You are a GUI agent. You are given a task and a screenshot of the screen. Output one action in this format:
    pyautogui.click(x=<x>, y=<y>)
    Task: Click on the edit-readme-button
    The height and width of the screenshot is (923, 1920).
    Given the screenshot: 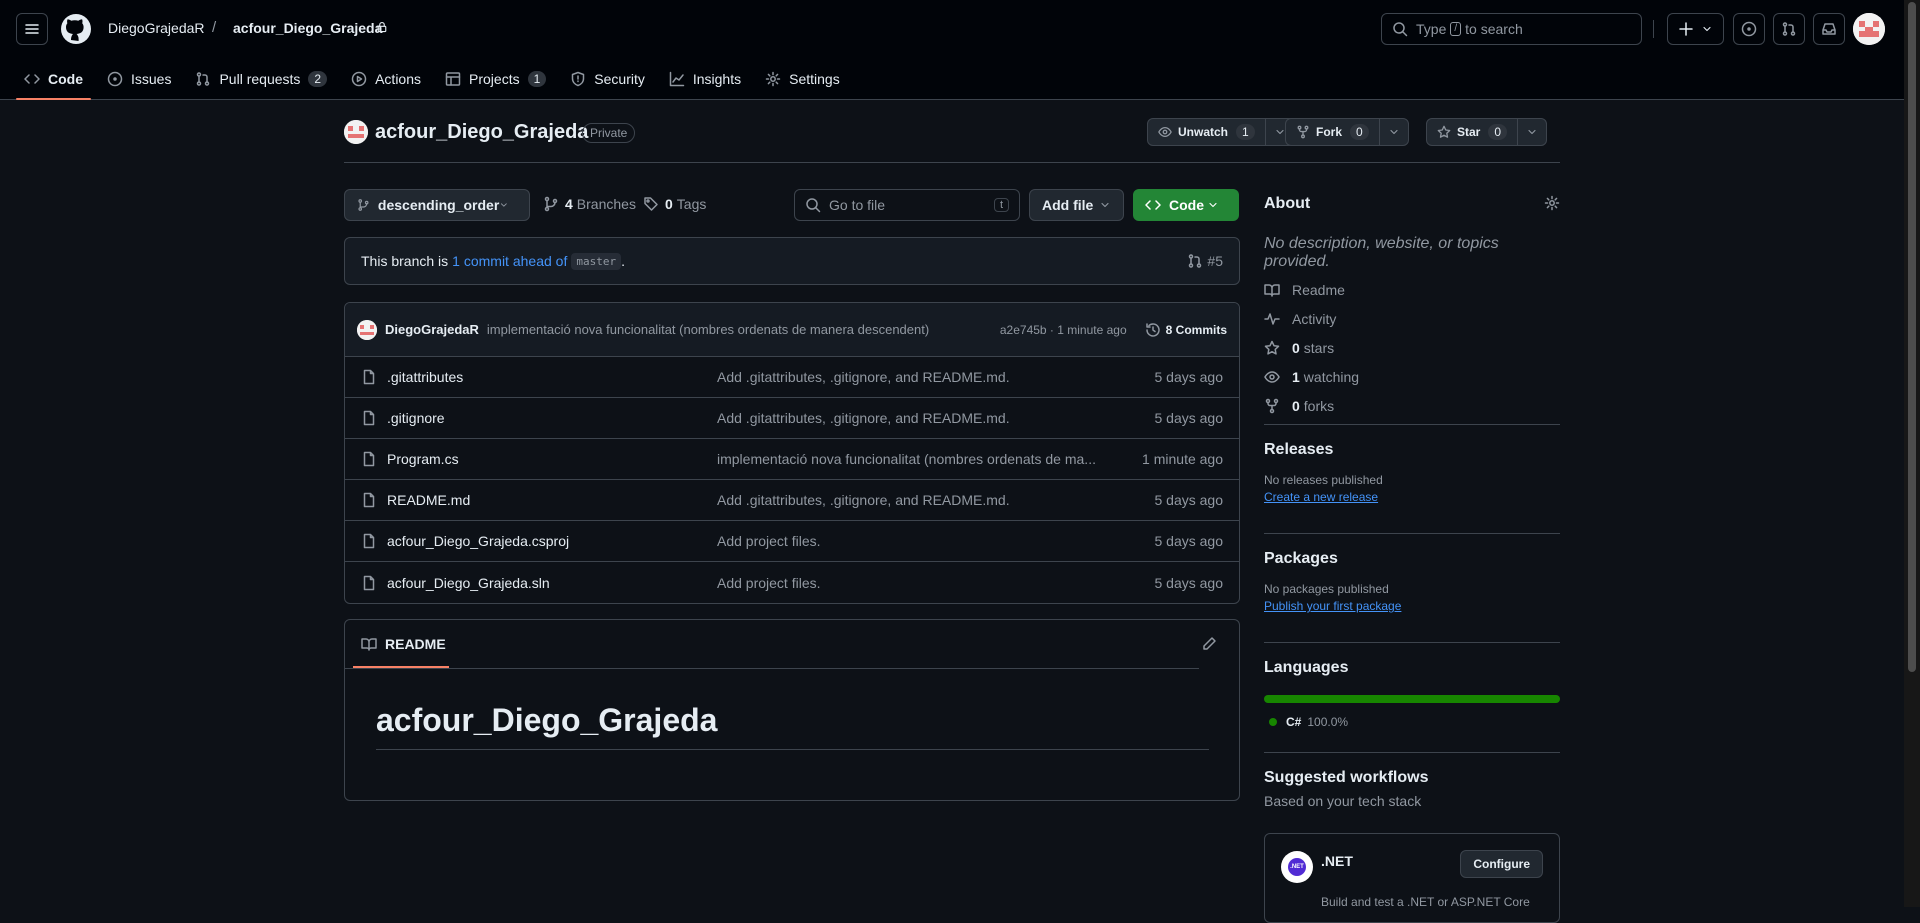 What is the action you would take?
    pyautogui.click(x=1209, y=644)
    